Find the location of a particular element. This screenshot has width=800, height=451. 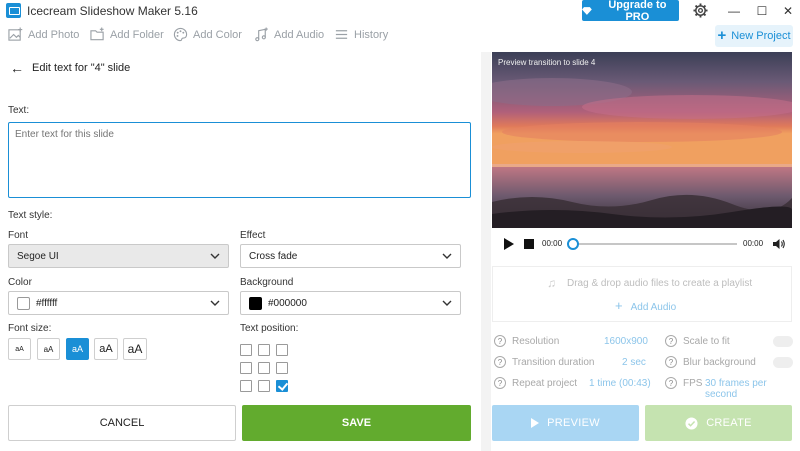

slide-text-input is located at coordinates (239, 160).